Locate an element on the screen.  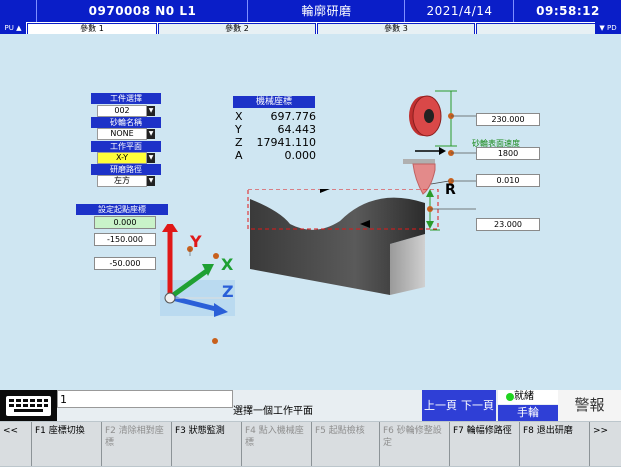
wheel-name-dropdown-icon: ▼ is located at coordinates (151, 134).